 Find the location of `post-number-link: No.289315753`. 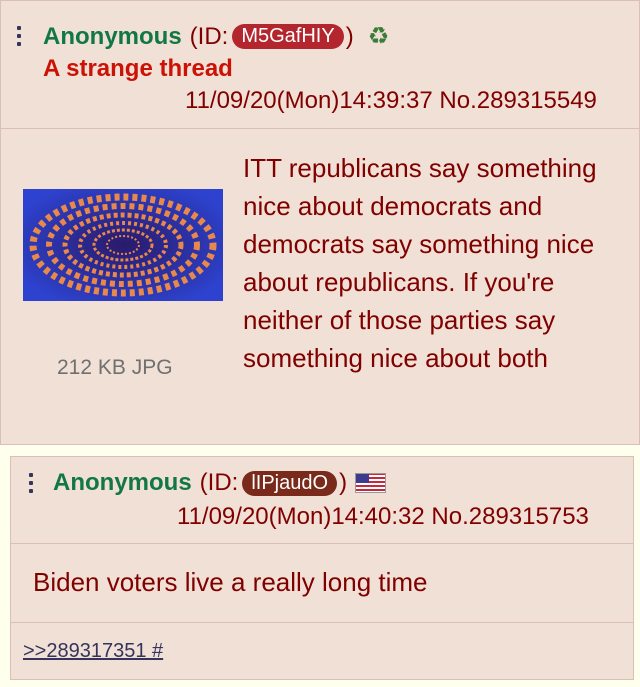

post-number-link: No.289315753 is located at coordinates (509, 516).